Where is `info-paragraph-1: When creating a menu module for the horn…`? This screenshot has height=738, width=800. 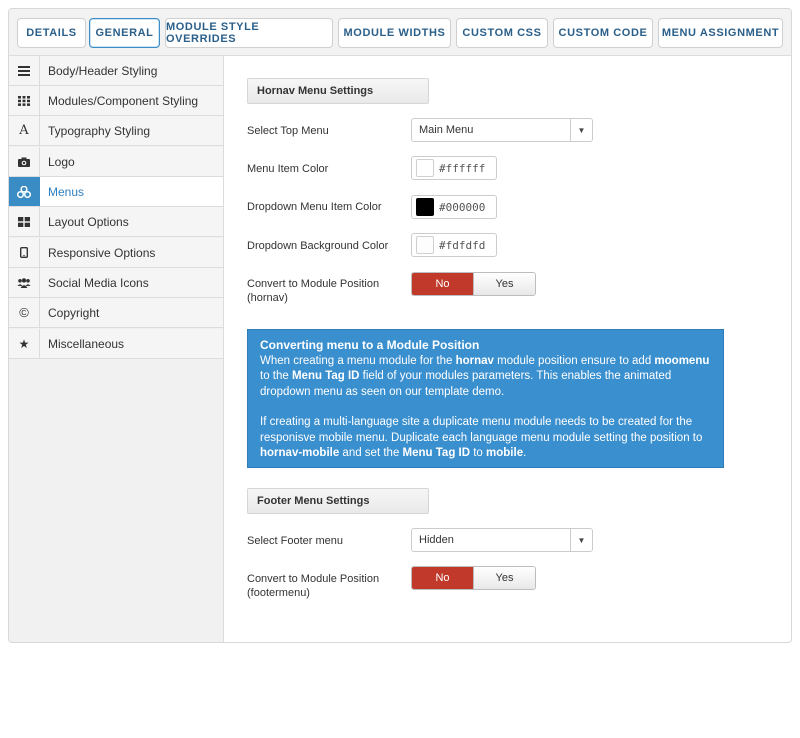
info-paragraph-1: When creating a menu module for the horn… is located at coordinates (485, 377).